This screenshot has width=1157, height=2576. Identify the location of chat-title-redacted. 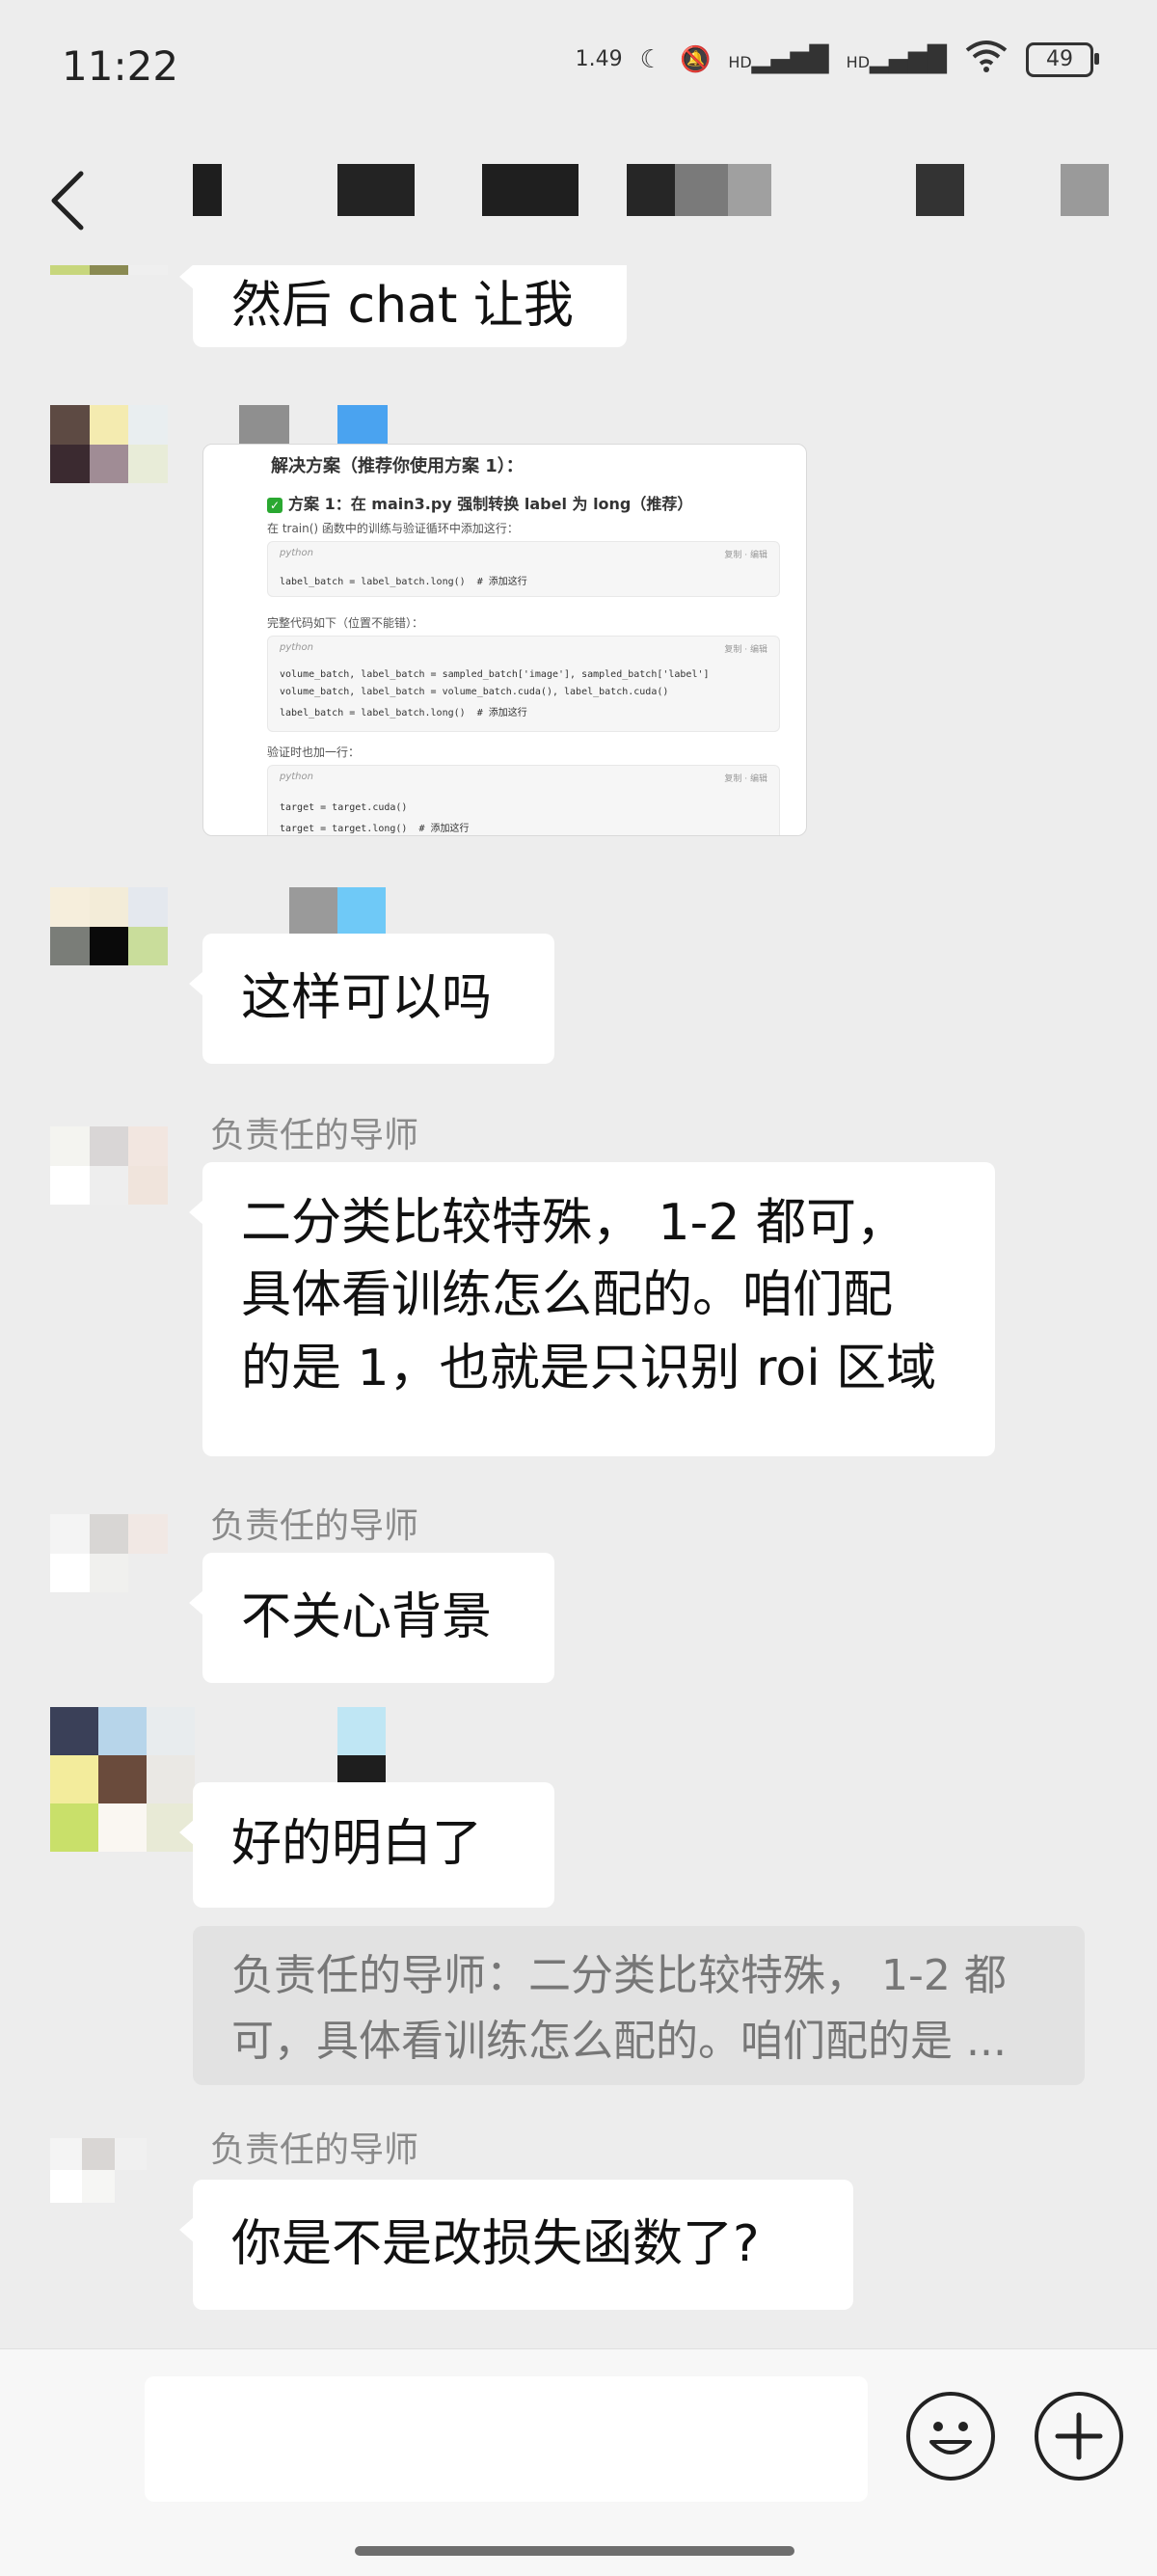
(646, 193).